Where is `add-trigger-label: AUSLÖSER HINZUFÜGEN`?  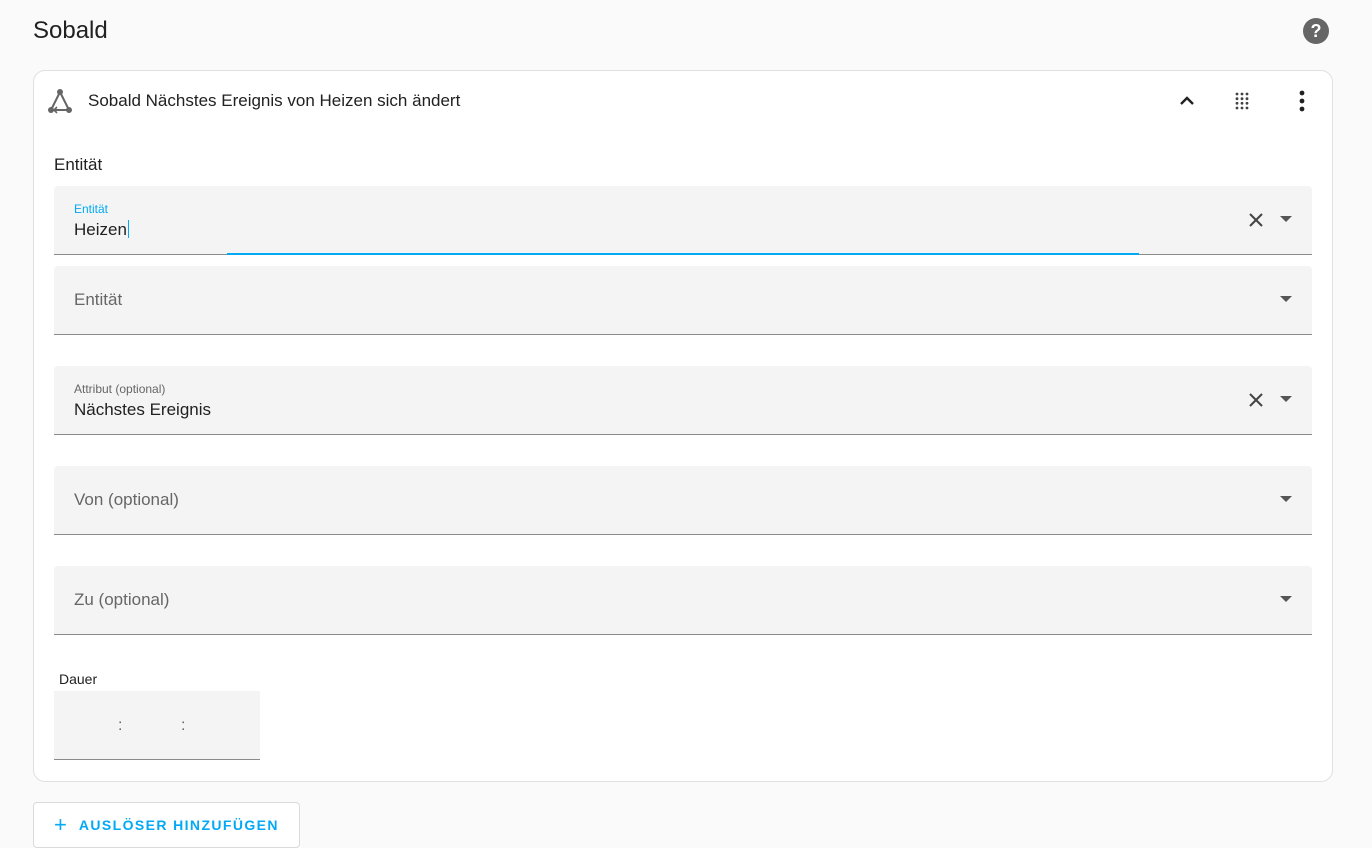 add-trigger-label: AUSLÖSER HINZUFÜGEN is located at coordinates (178, 825).